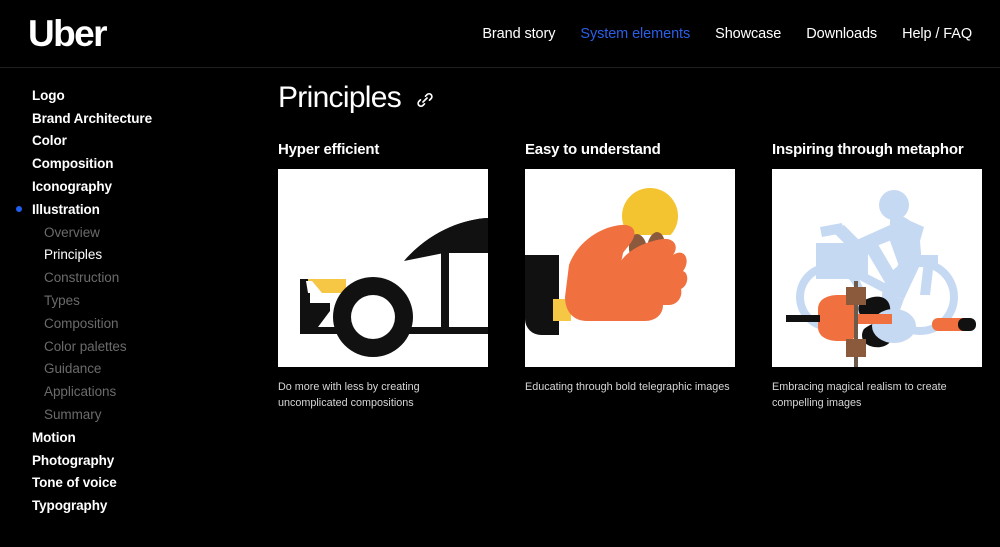 The width and height of the screenshot is (1000, 547). Describe the element at coordinates (73, 460) in the screenshot. I see `sidebar-item-label: Photography` at that location.